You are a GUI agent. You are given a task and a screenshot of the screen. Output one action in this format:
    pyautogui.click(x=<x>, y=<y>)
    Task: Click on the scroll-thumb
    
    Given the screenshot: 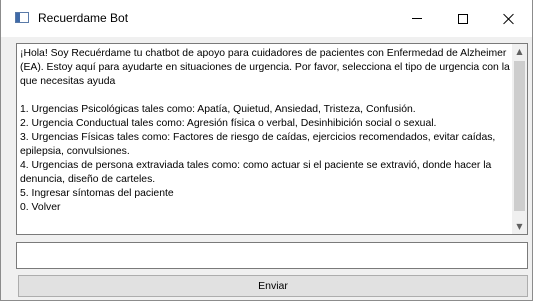 What is the action you would take?
    pyautogui.click(x=519, y=136)
    